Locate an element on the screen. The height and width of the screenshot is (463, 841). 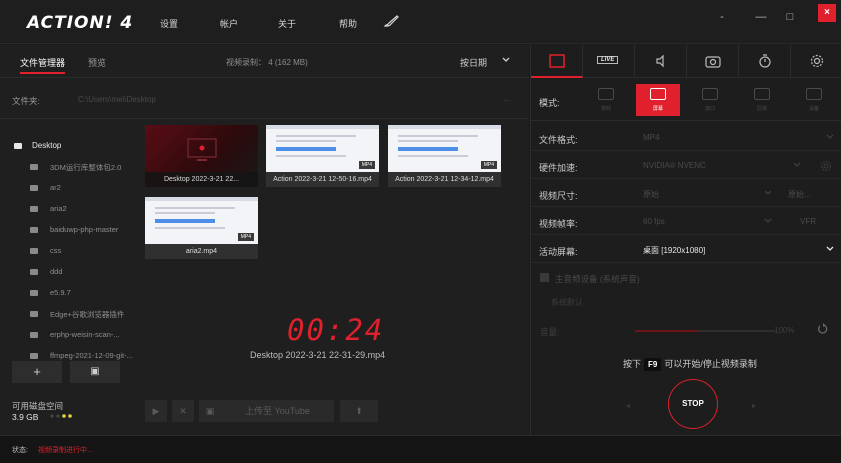
play-button: ▶ is located at coordinates (156, 411).